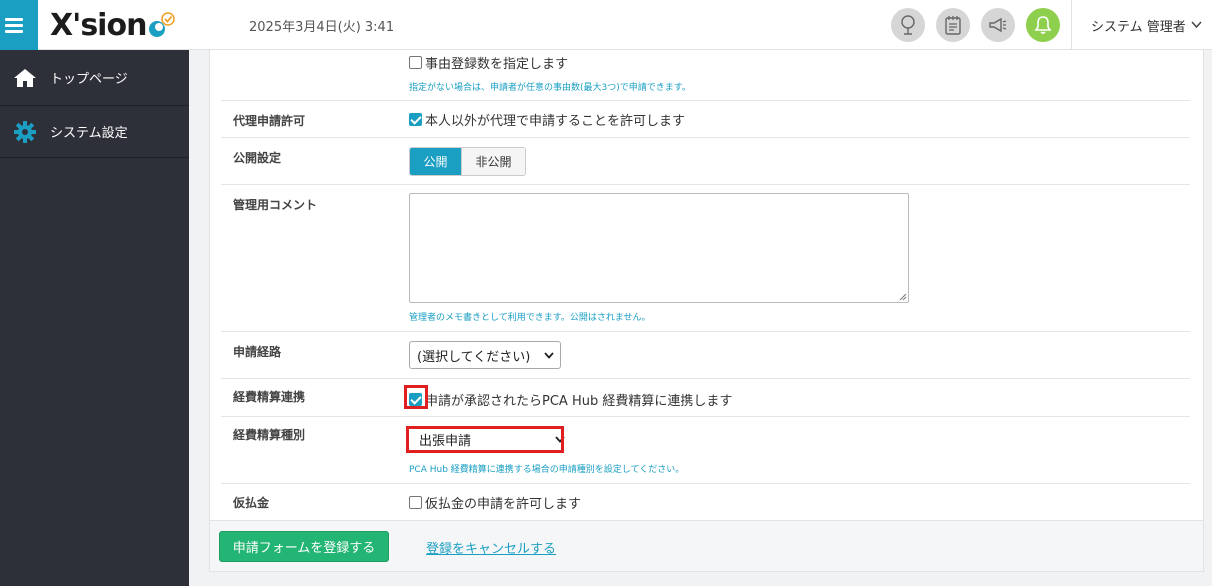 This screenshot has height=586, width=1212. What do you see at coordinates (998, 25) in the screenshot?
I see `megaphone-icon` at bounding box center [998, 25].